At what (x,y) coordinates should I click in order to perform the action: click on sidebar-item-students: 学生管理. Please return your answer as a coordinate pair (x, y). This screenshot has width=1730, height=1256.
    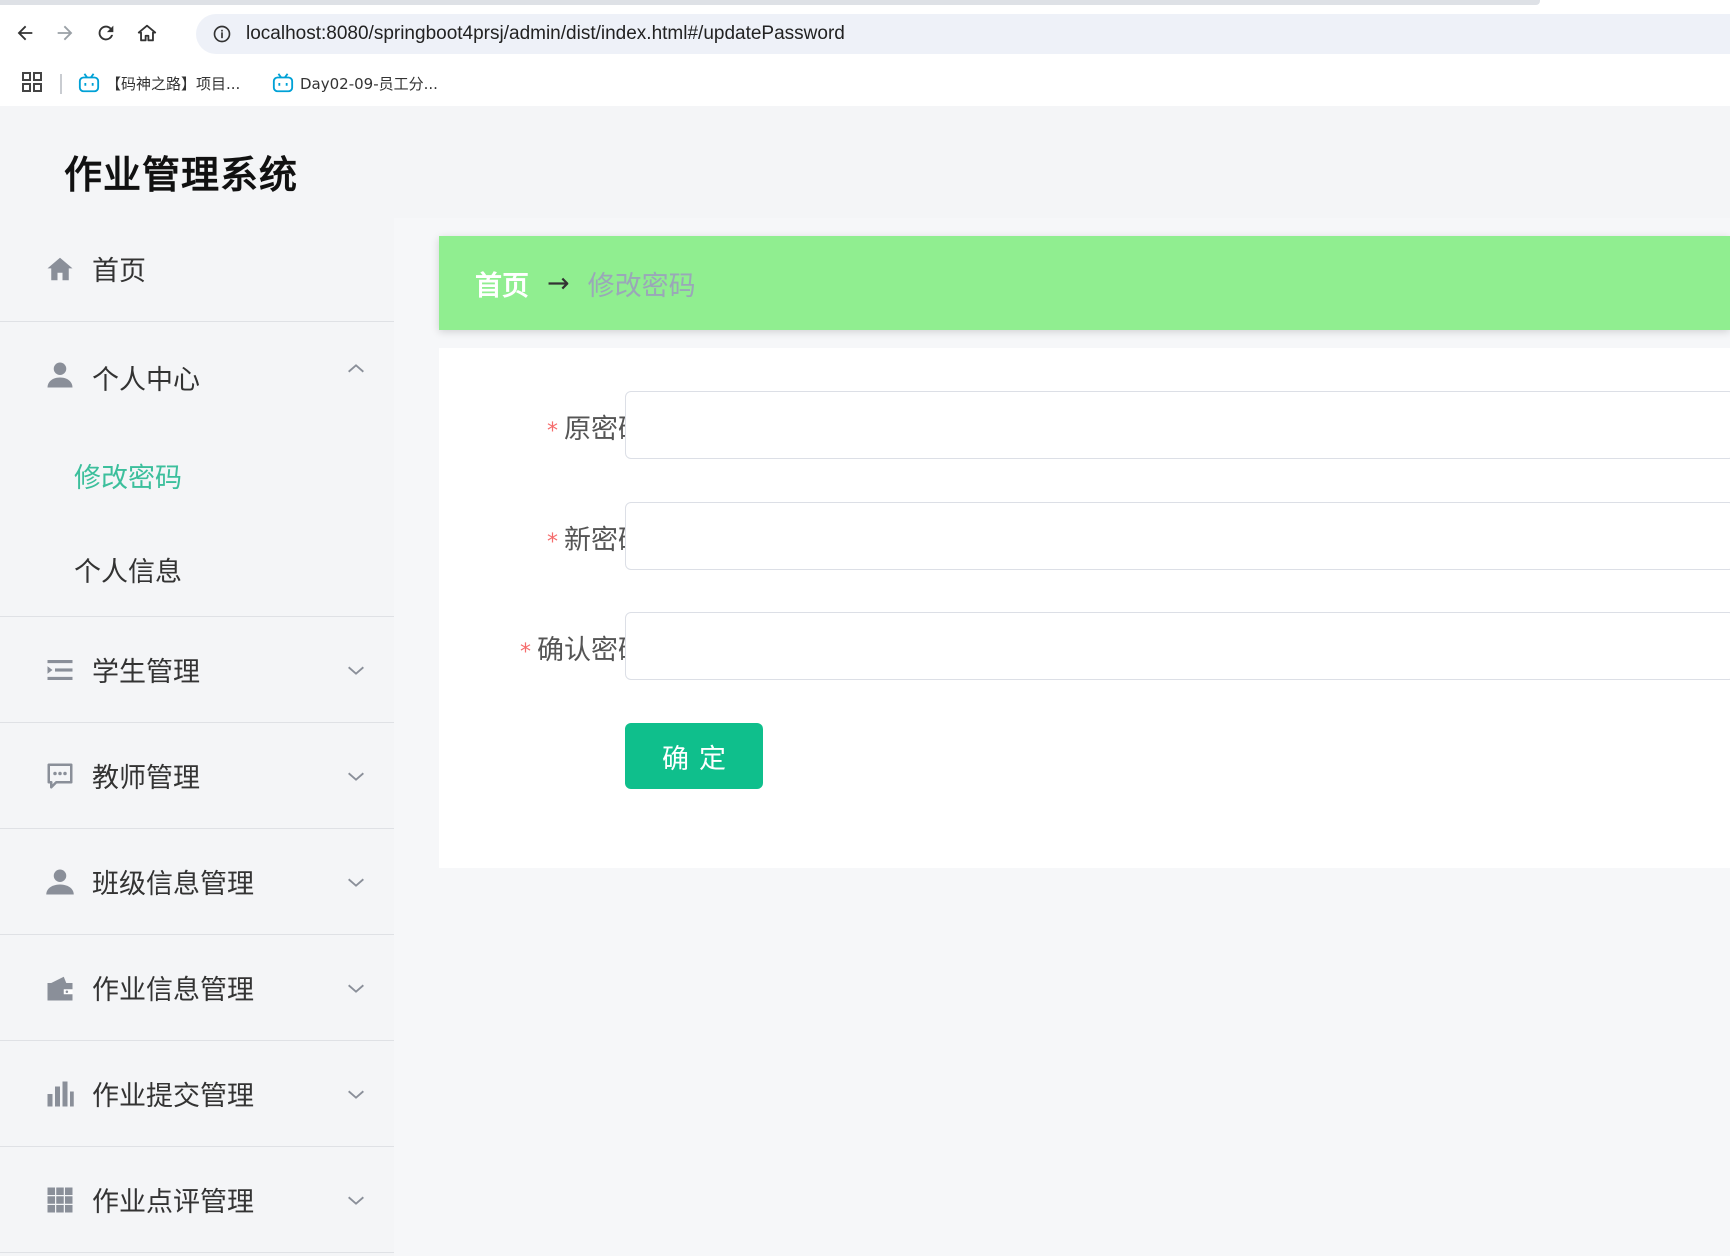
    Looking at the image, I should click on (197, 670).